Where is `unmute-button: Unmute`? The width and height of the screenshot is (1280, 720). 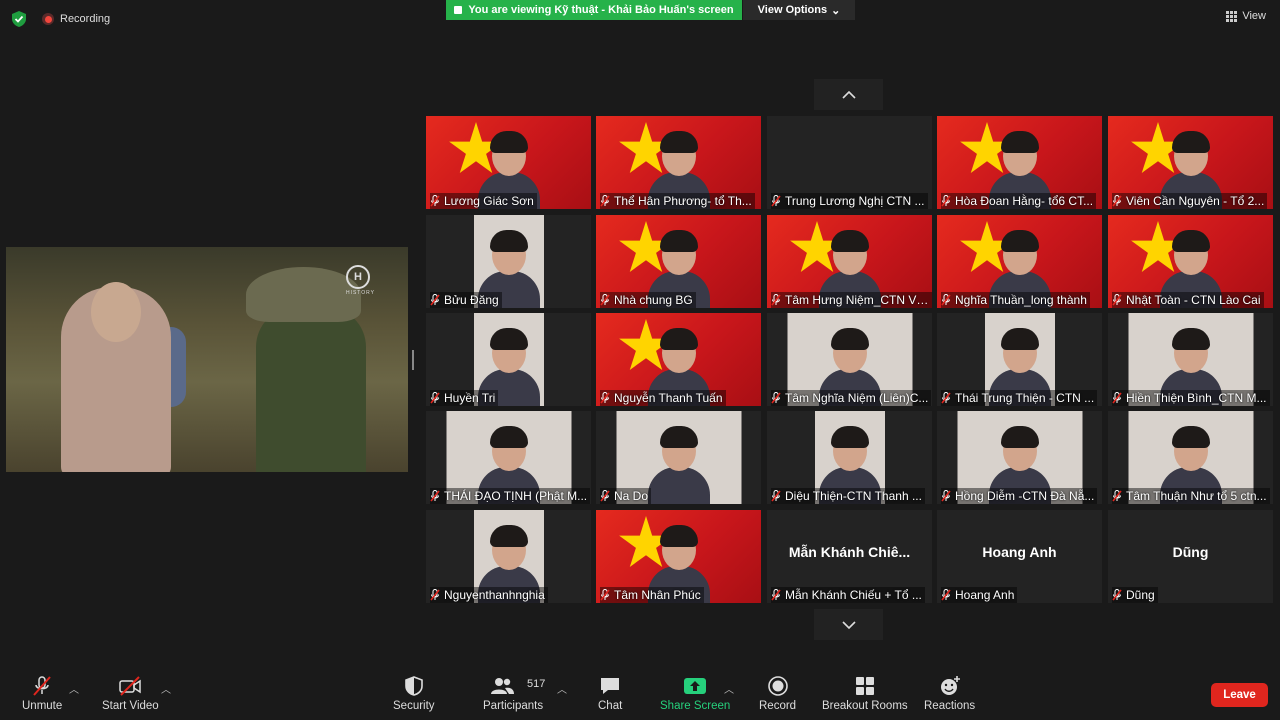 unmute-button: Unmute is located at coordinates (42, 693).